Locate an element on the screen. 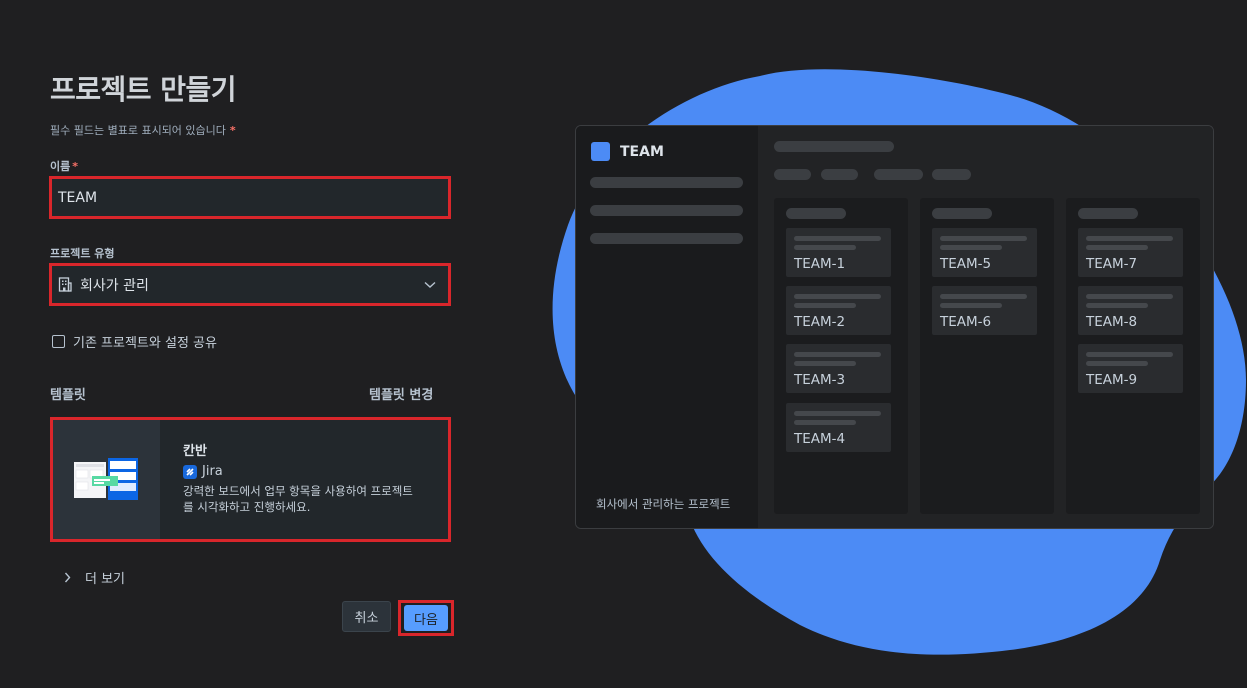  preview-card: TEAM-2 is located at coordinates (838, 310).